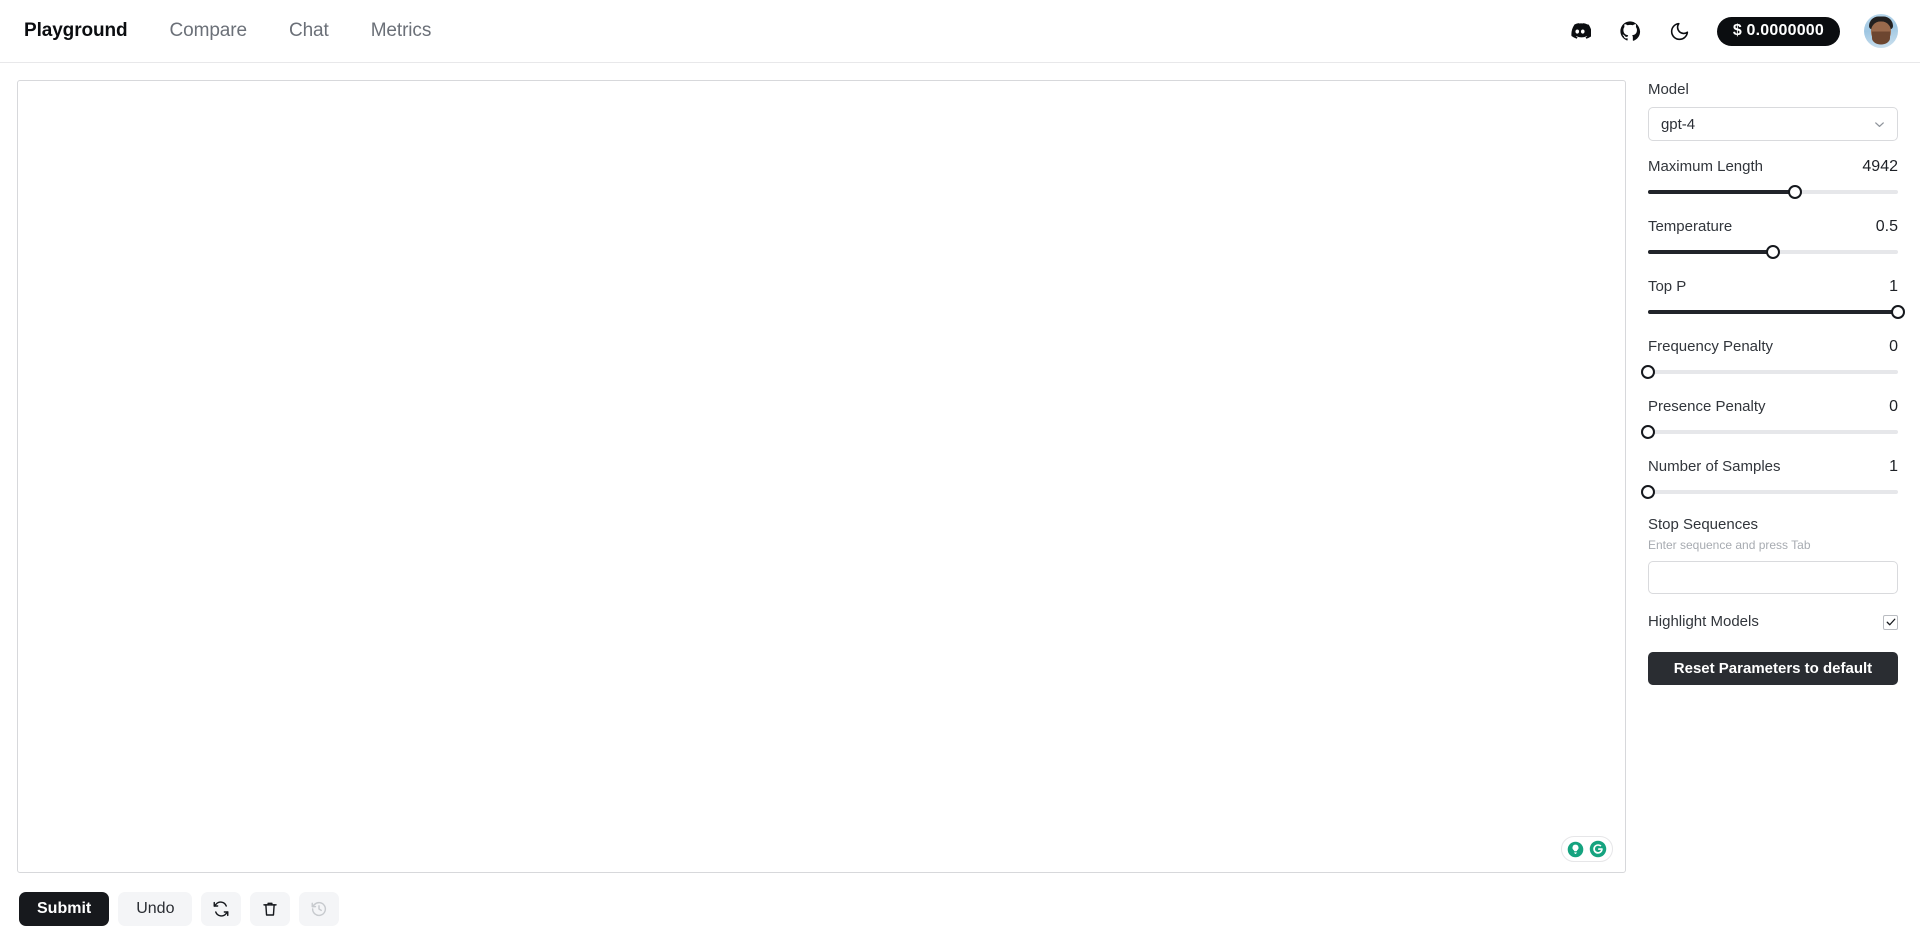 This screenshot has height=941, width=1920. What do you see at coordinates (401, 31) in the screenshot?
I see `tab-metrics: Metrics` at bounding box center [401, 31].